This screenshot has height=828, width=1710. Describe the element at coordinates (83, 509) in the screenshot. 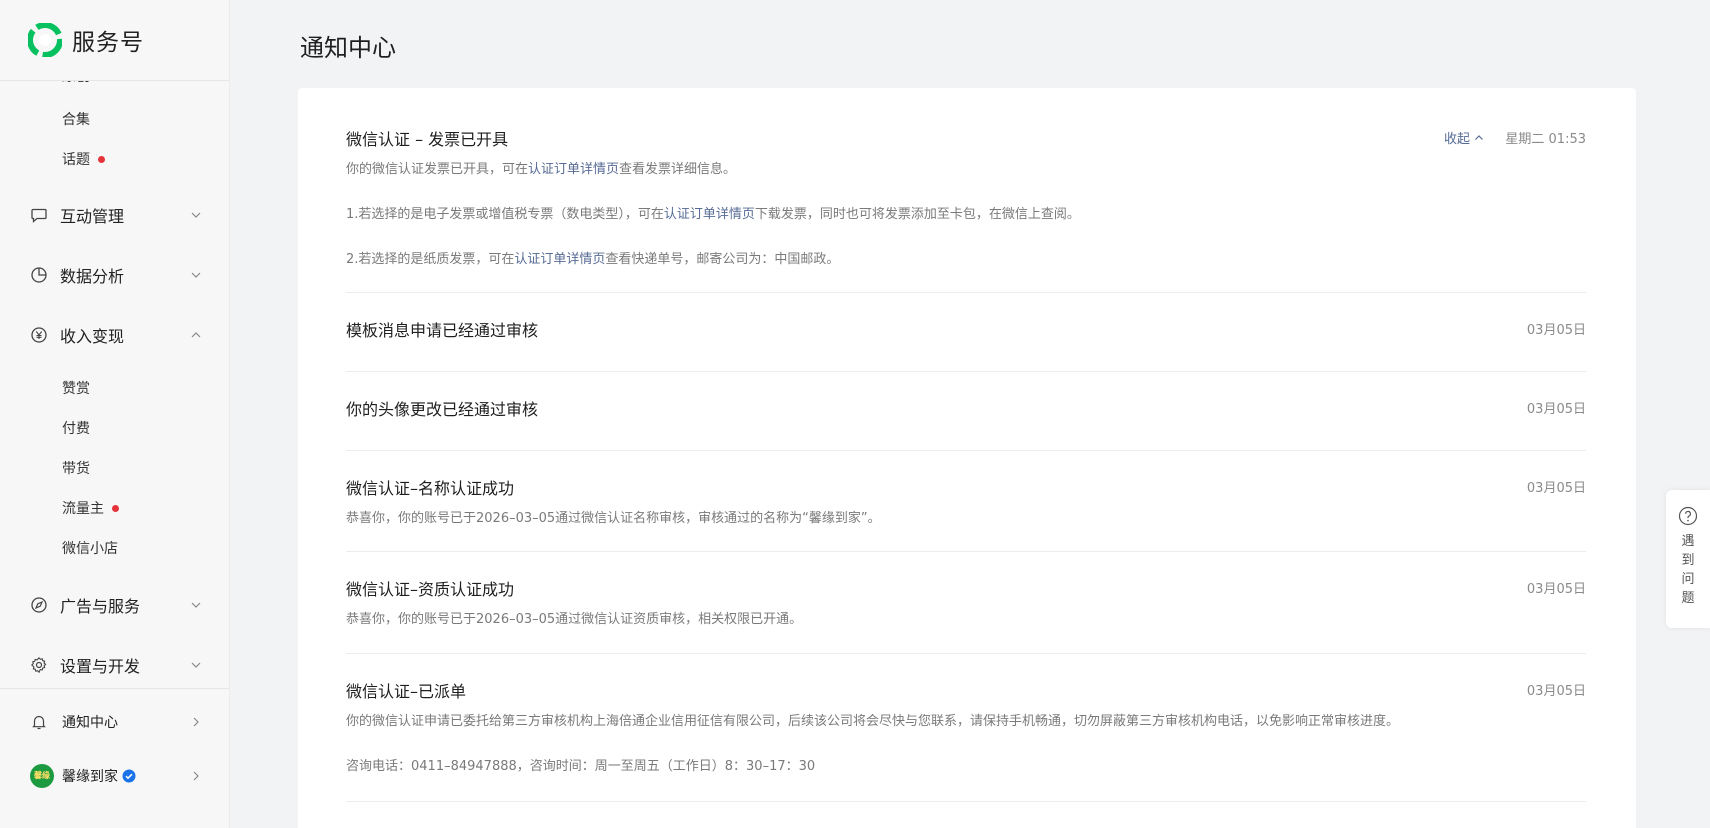

I see `sidebar-item-label: 流量主` at that location.